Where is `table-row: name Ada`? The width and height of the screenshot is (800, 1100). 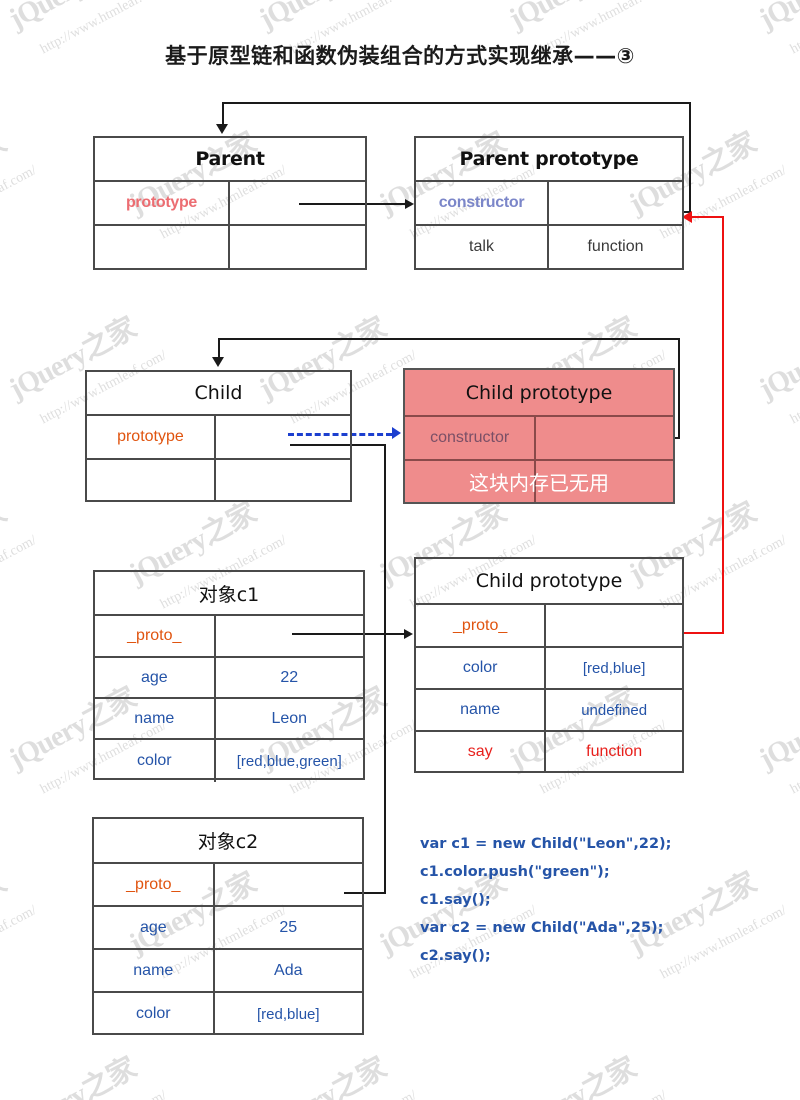 table-row: name Ada is located at coordinates (228, 971).